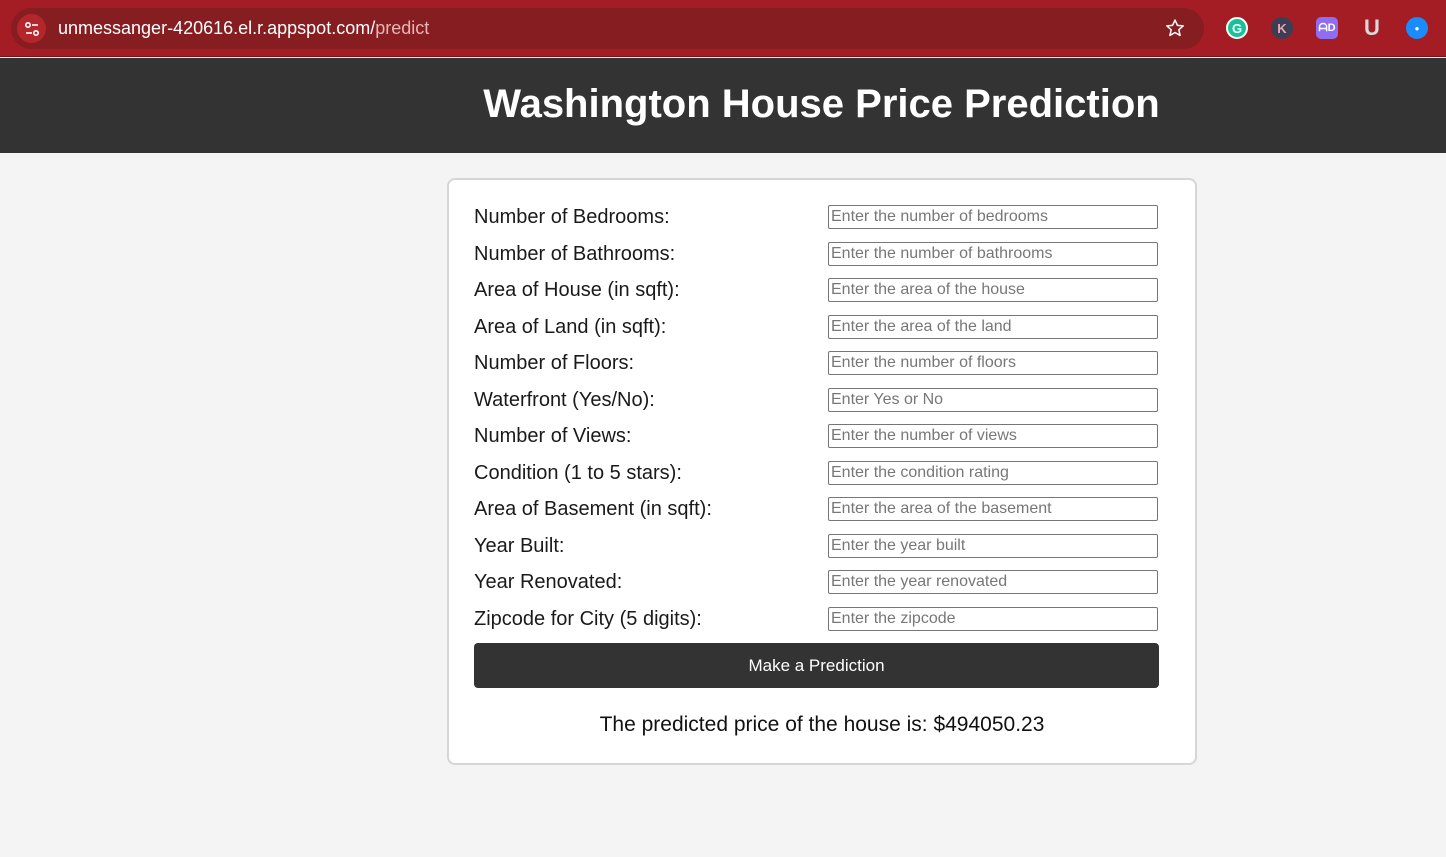 This screenshot has width=1446, height=857. What do you see at coordinates (824, 364) in the screenshot?
I see `form-row-floors: Number of Floors:` at bounding box center [824, 364].